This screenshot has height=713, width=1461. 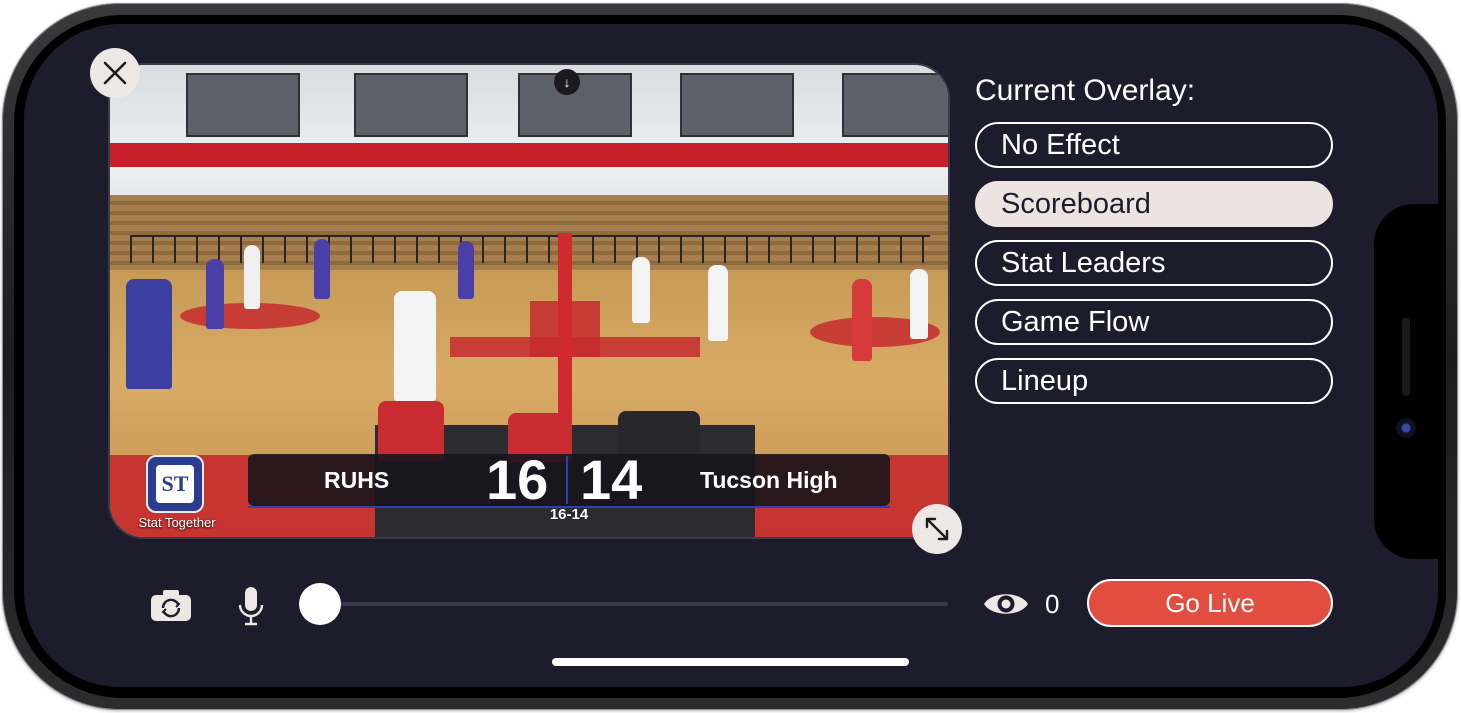 I want to click on home-indicator, so click(x=730, y=662).